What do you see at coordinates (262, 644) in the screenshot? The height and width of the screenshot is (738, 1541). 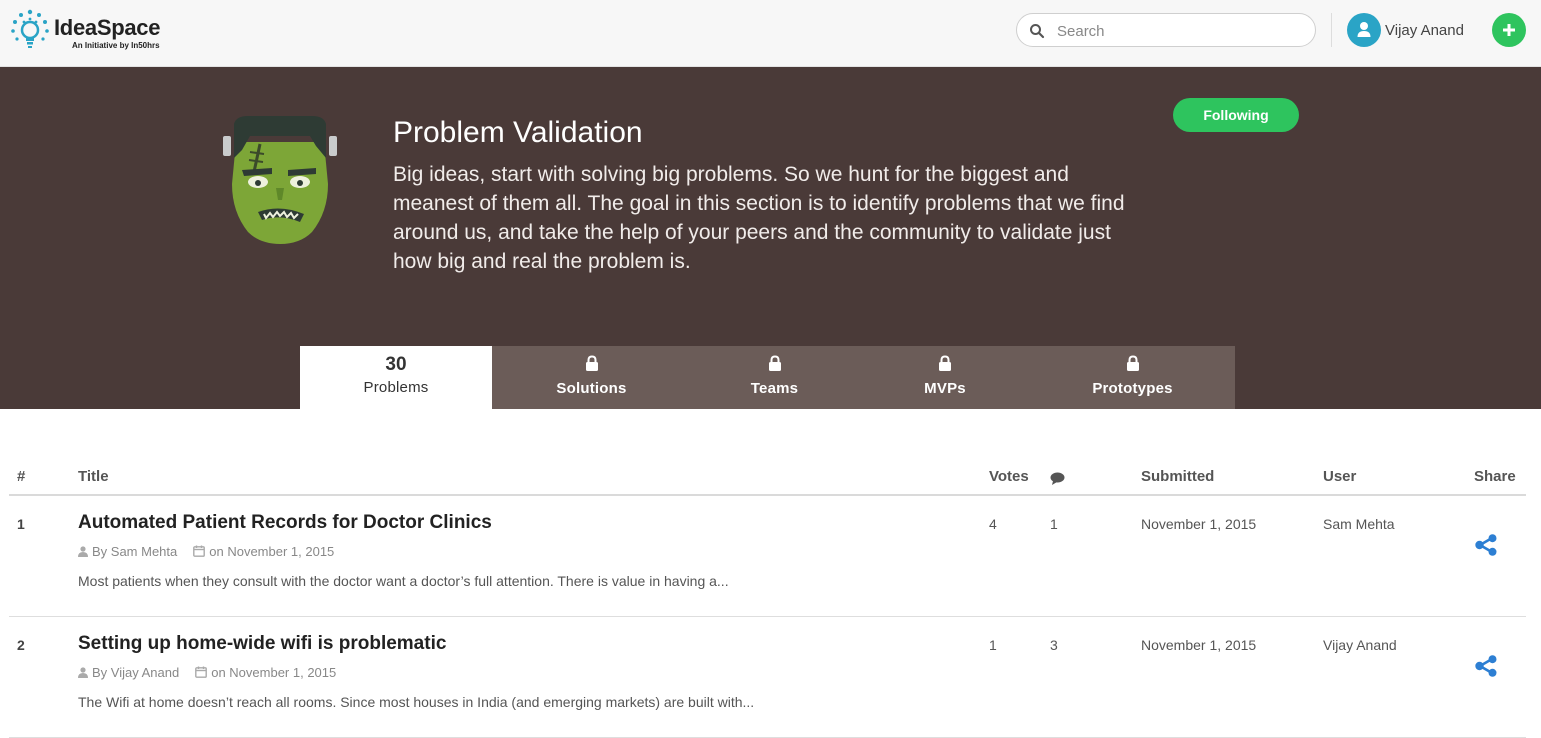 I see `problem-title-link: Setting up home-wide wifi is problematic` at bounding box center [262, 644].